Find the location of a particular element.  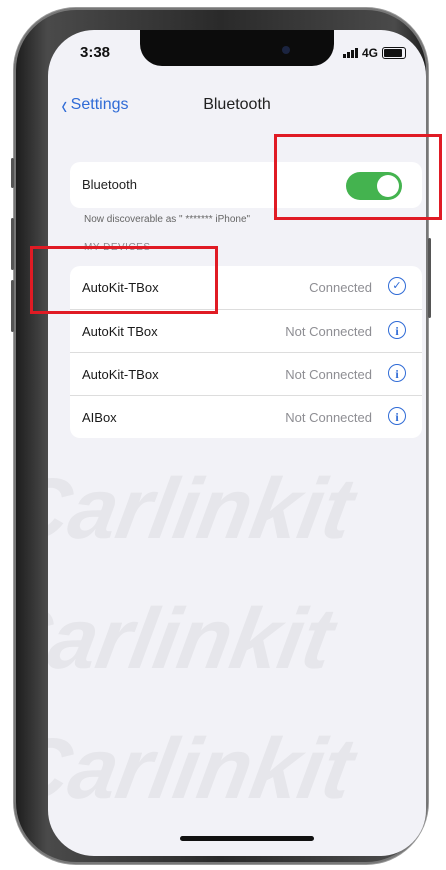

device-status: Connected is located at coordinates (340, 287).